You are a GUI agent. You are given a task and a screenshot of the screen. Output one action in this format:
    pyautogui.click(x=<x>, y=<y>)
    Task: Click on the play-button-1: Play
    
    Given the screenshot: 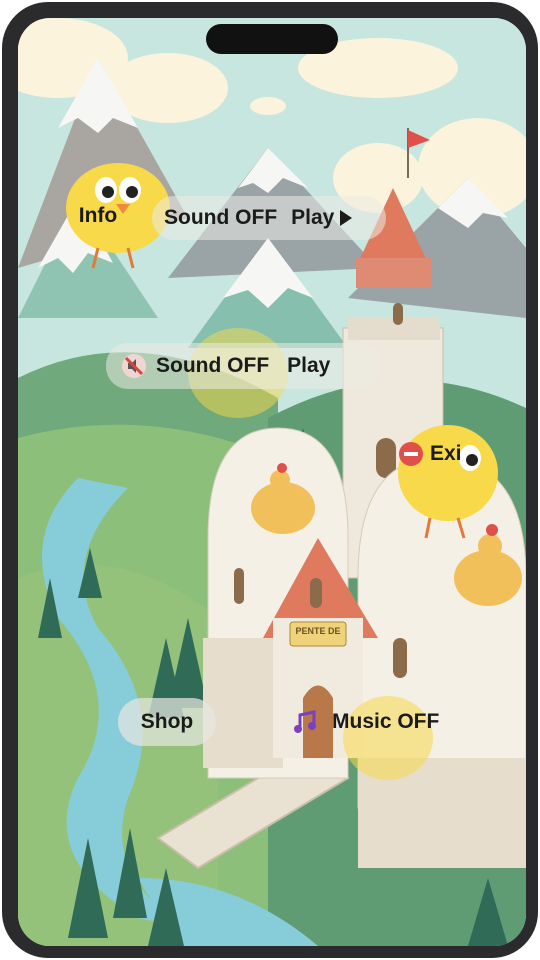 What is the action you would take?
    pyautogui.click(x=322, y=218)
    